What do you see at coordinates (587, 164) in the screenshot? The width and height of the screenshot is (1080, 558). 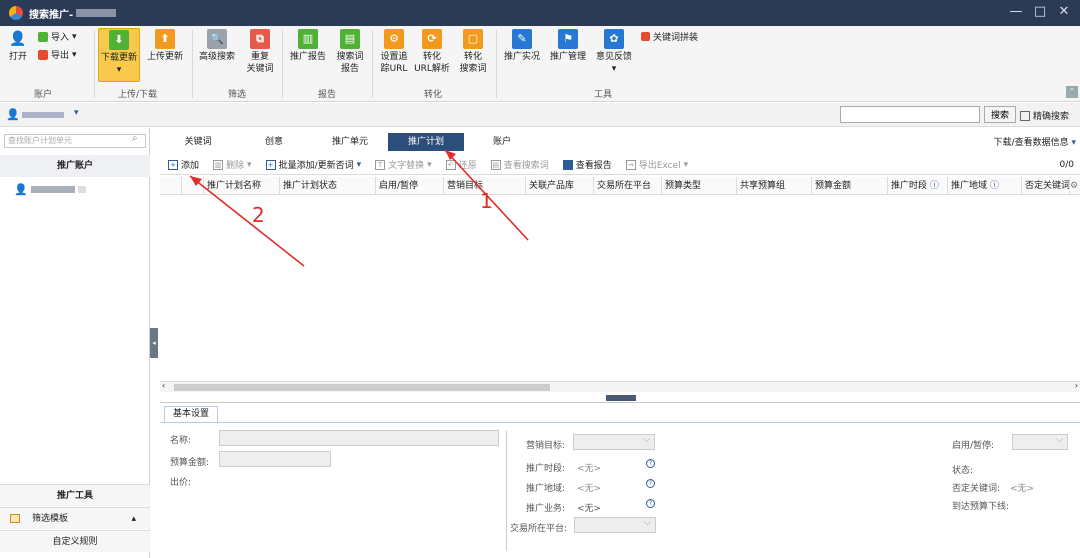 I see `view-report-button: 查看报告` at bounding box center [587, 164].